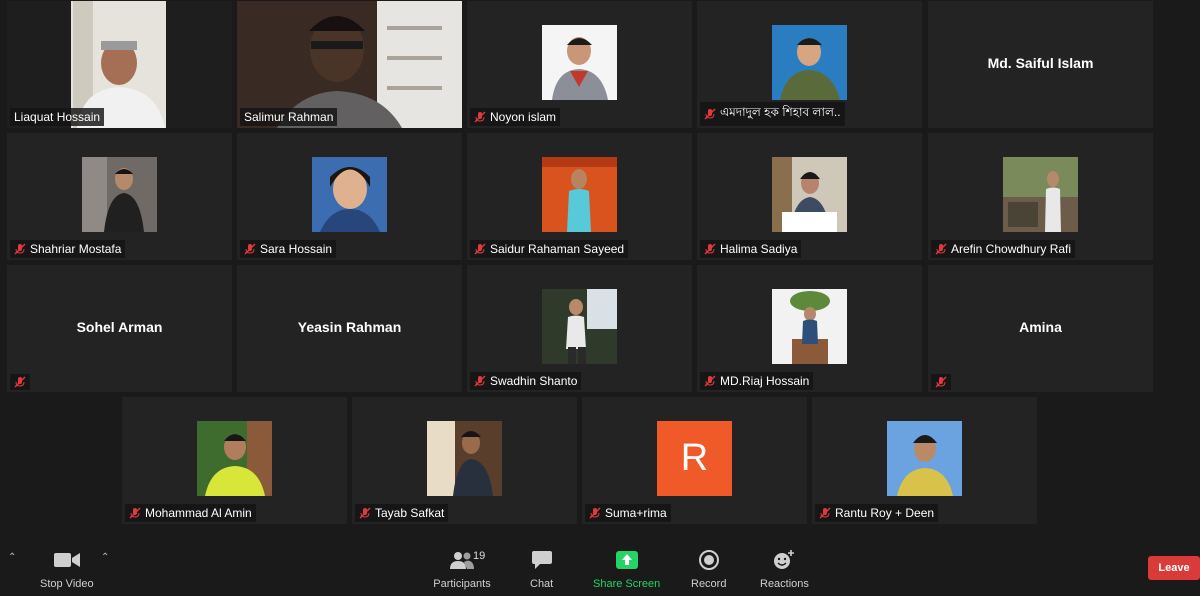 Image resolution: width=1200 pixels, height=596 pixels. I want to click on name-label: MD.Riaj Hossain, so click(757, 381).